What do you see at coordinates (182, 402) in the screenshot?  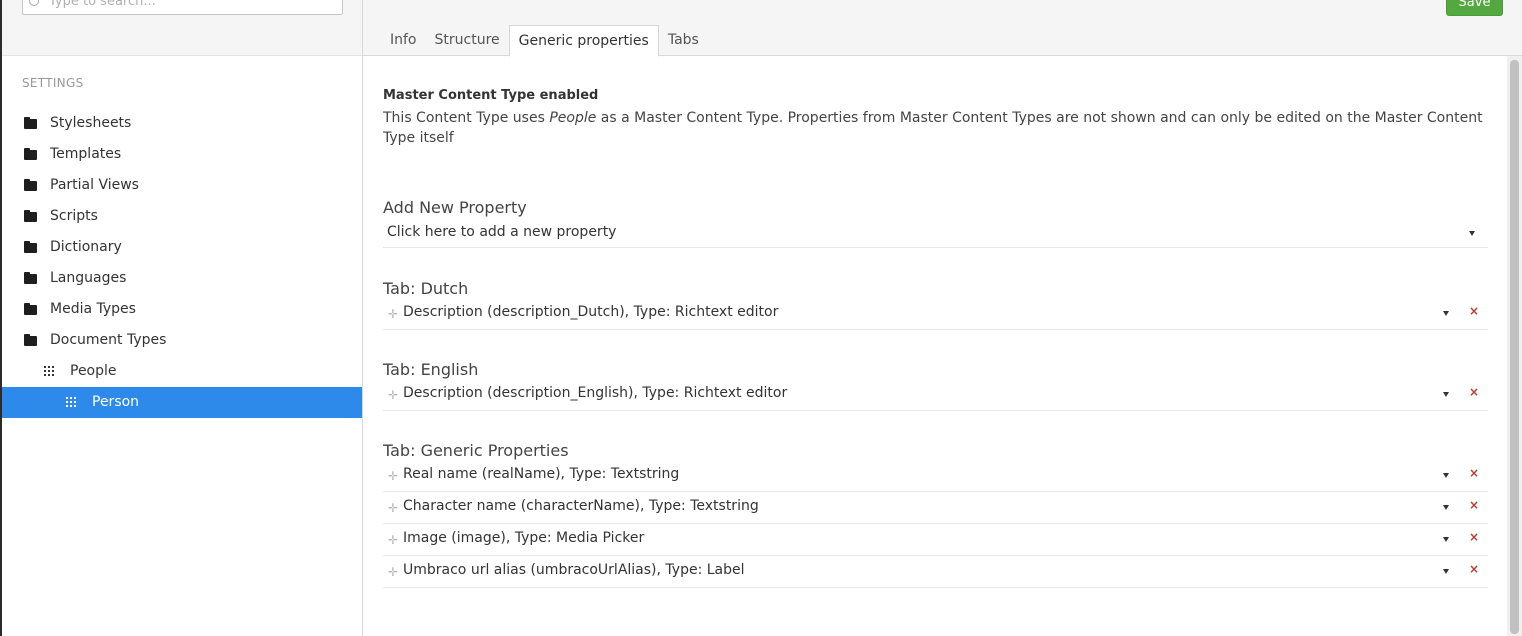 I see `sidebar-item-person: Person` at bounding box center [182, 402].